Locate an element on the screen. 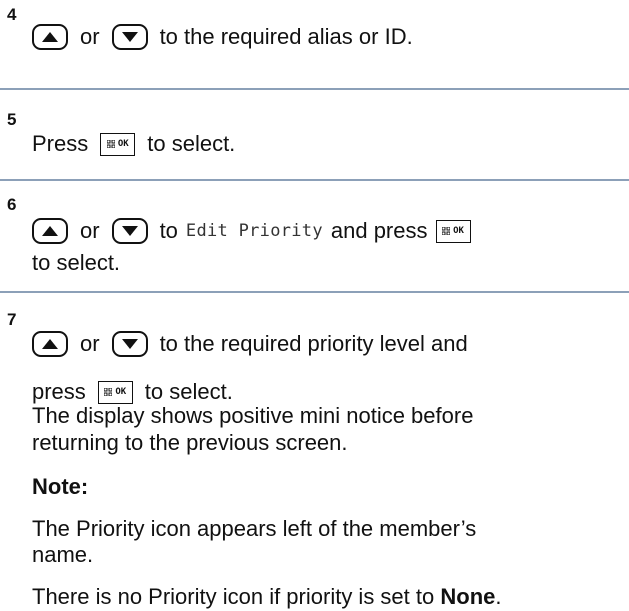  instruction-continuation: to select. is located at coordinates (76, 262).